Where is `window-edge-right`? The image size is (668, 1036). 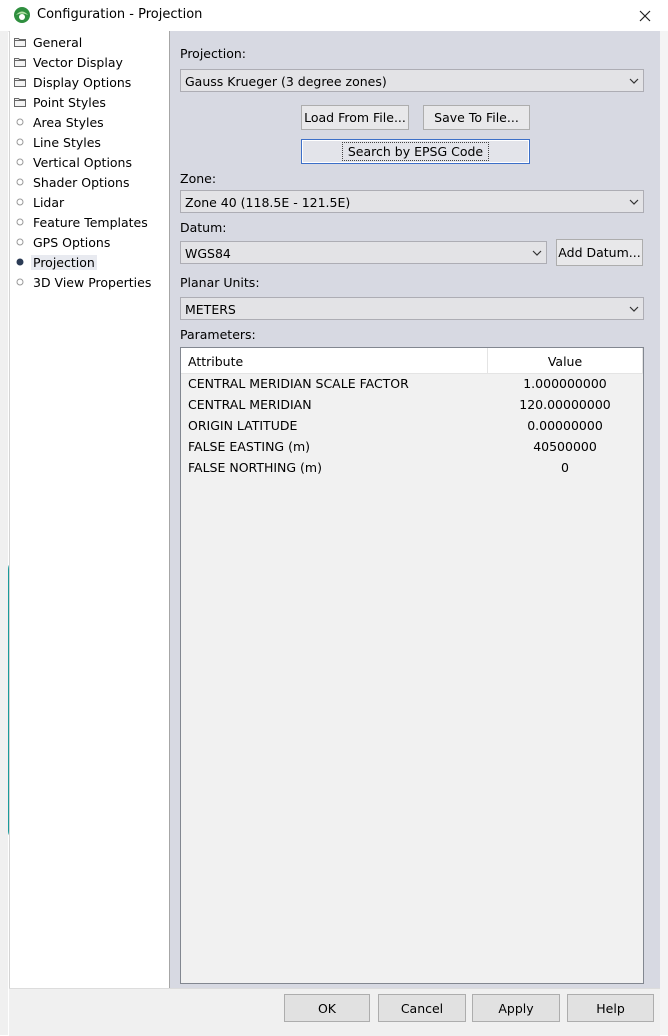
window-edge-right is located at coordinates (664, 533).